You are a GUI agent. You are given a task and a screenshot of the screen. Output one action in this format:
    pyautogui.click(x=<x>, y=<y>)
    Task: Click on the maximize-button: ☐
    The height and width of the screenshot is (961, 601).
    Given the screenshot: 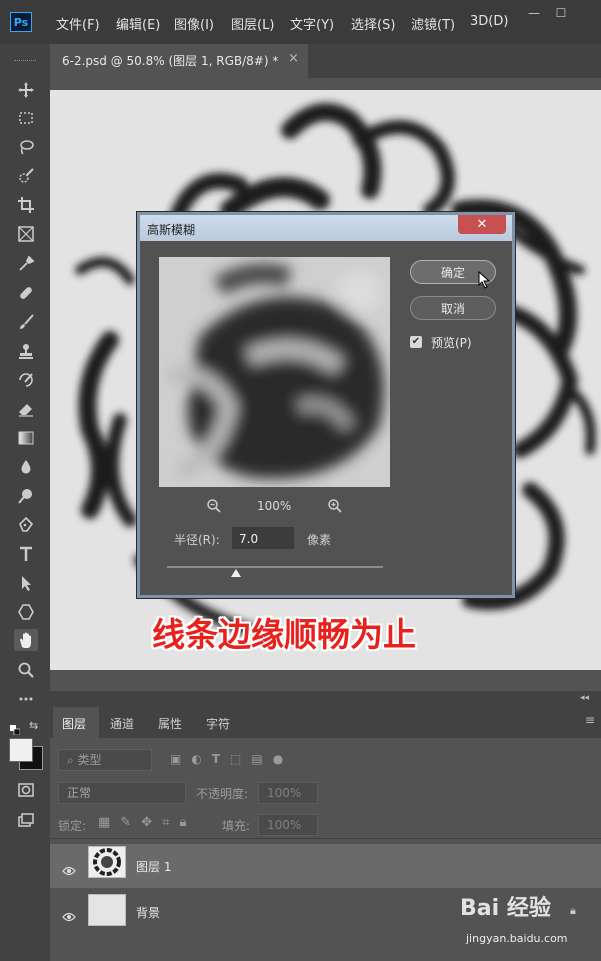 What is the action you would take?
    pyautogui.click(x=561, y=14)
    